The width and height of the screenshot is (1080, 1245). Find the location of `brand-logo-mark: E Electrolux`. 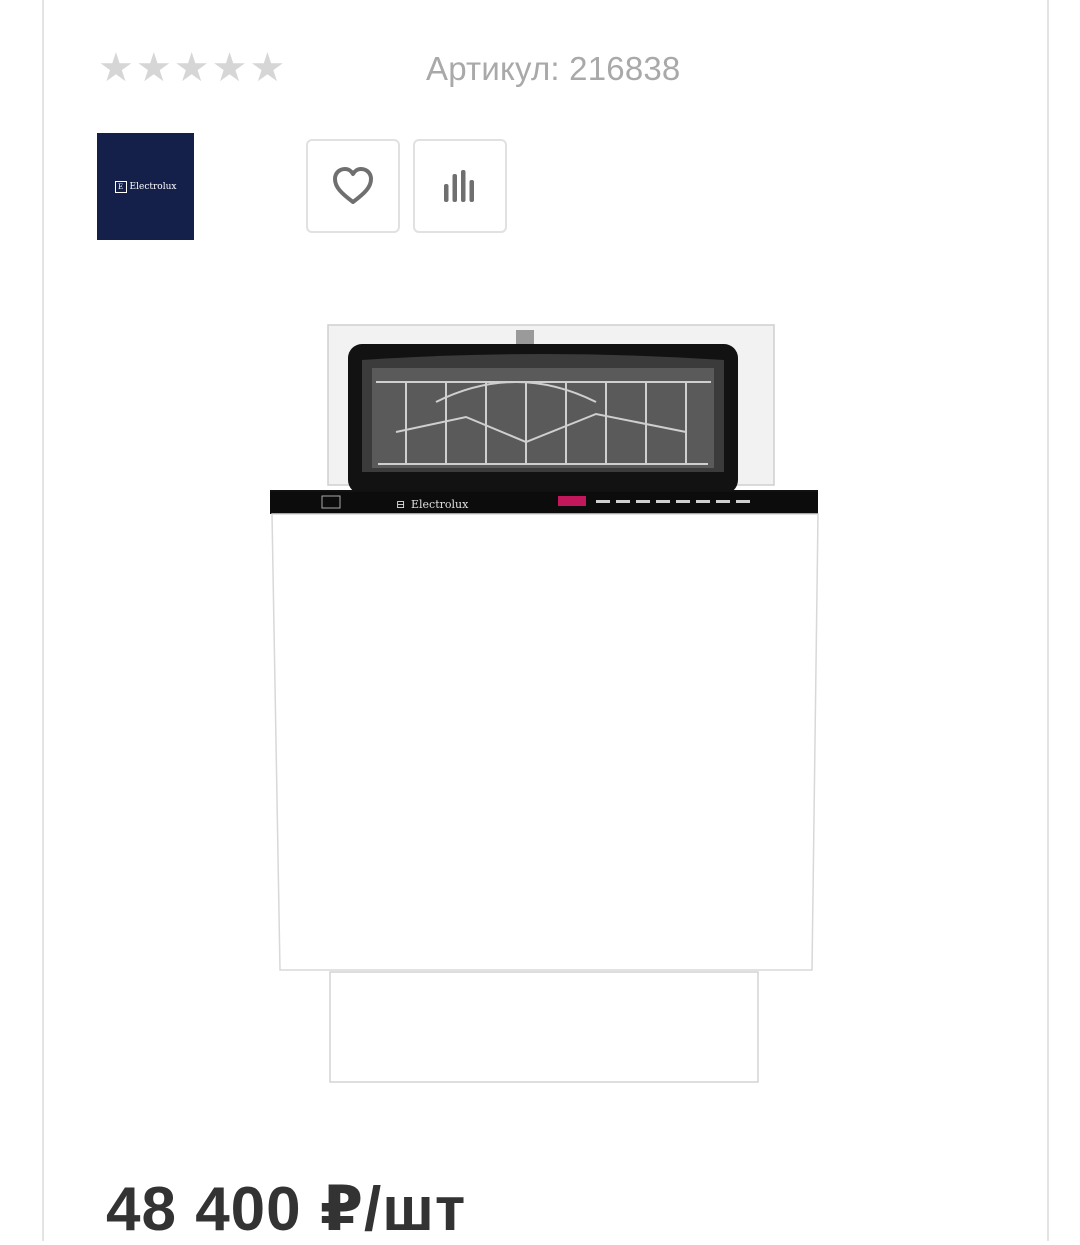

brand-logo-mark: E Electrolux is located at coordinates (145, 186).